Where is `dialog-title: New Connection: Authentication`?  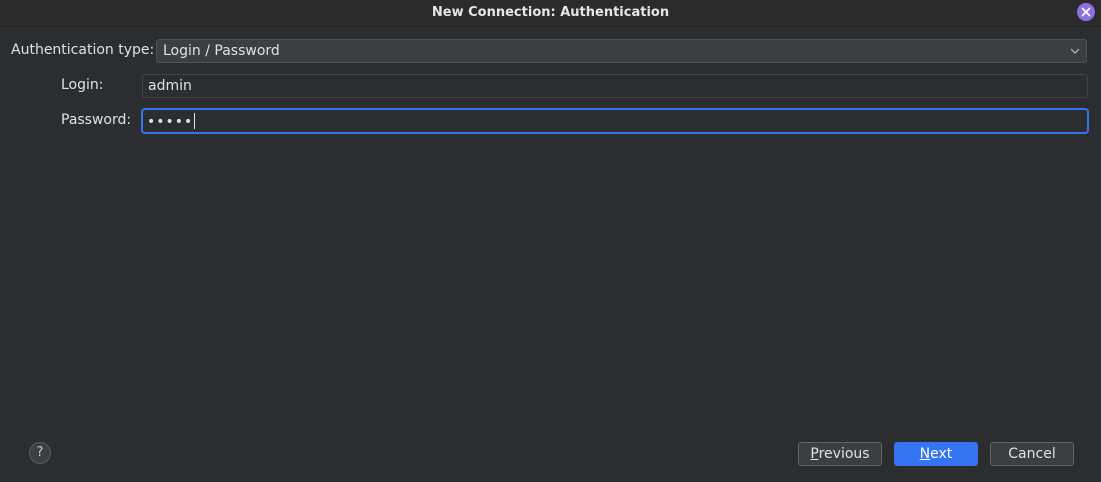 dialog-title: New Connection: Authentication is located at coordinates (550, 12).